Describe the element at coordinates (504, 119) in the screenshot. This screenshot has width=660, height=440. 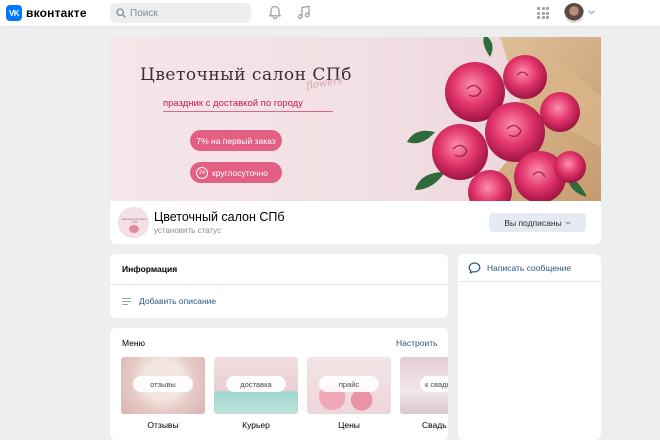
I see `rose-bouquet-illustration` at that location.